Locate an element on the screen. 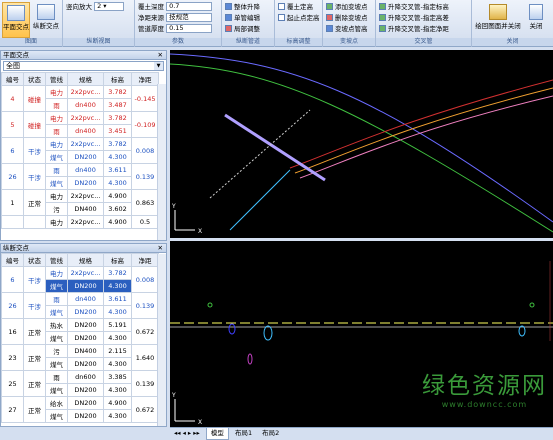 The image size is (553, 440). pipe-section is located at coordinates (232, 329).